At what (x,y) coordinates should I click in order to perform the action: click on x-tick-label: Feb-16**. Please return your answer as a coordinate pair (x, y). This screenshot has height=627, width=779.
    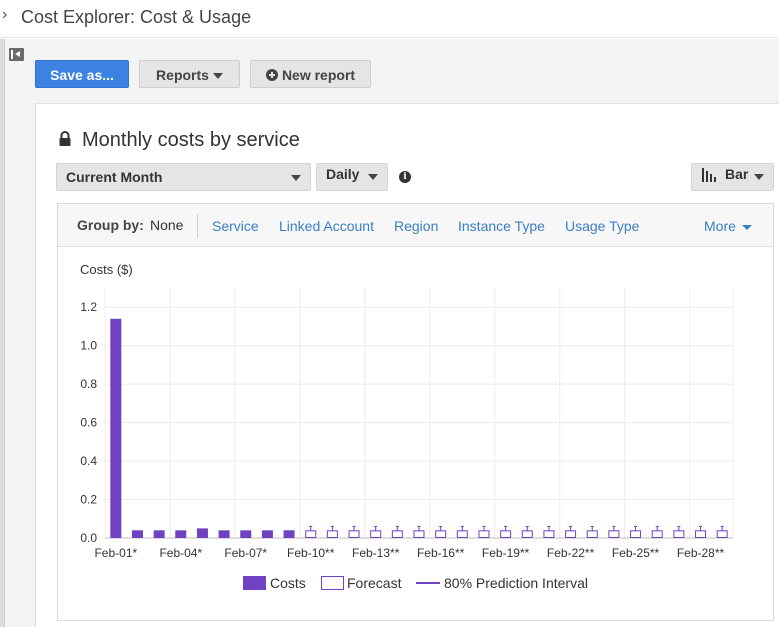
    Looking at the image, I should click on (441, 553).